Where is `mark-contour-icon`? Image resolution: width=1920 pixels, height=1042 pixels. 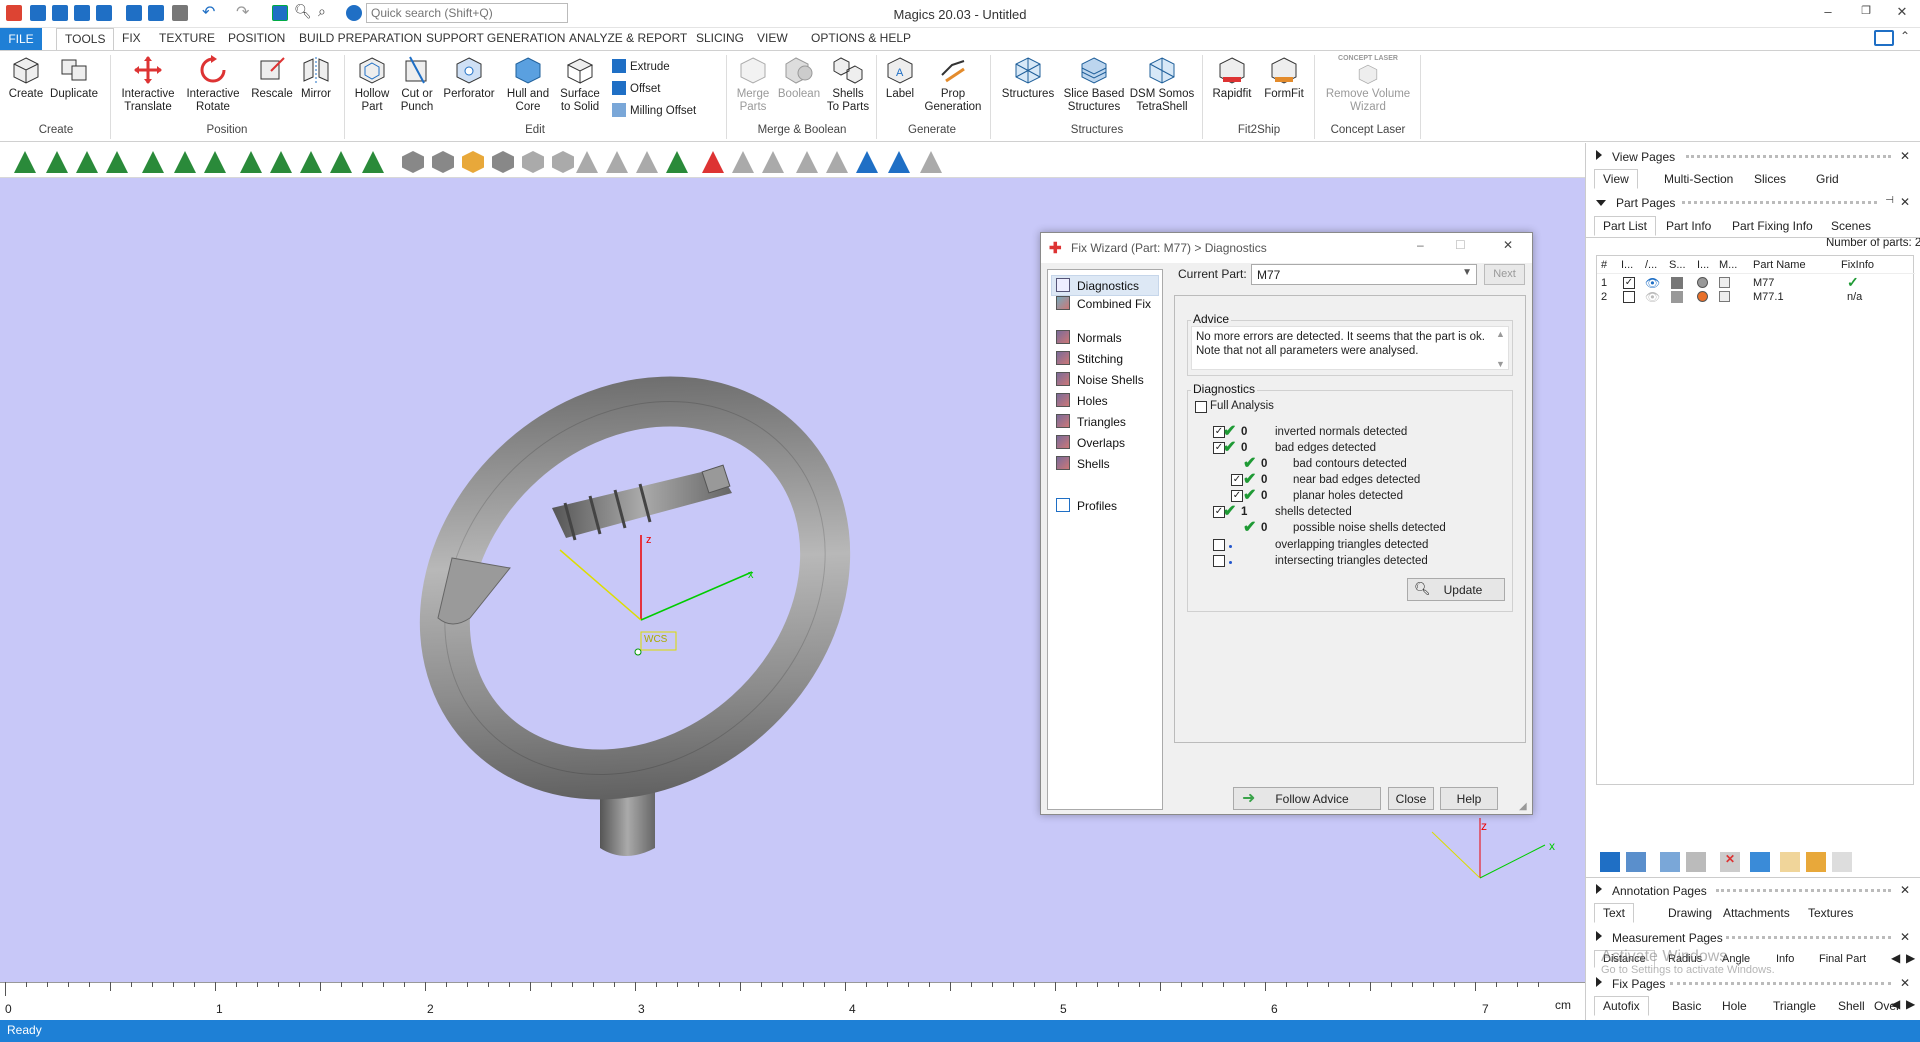
mark-contour-icon is located at coordinates (837, 162).